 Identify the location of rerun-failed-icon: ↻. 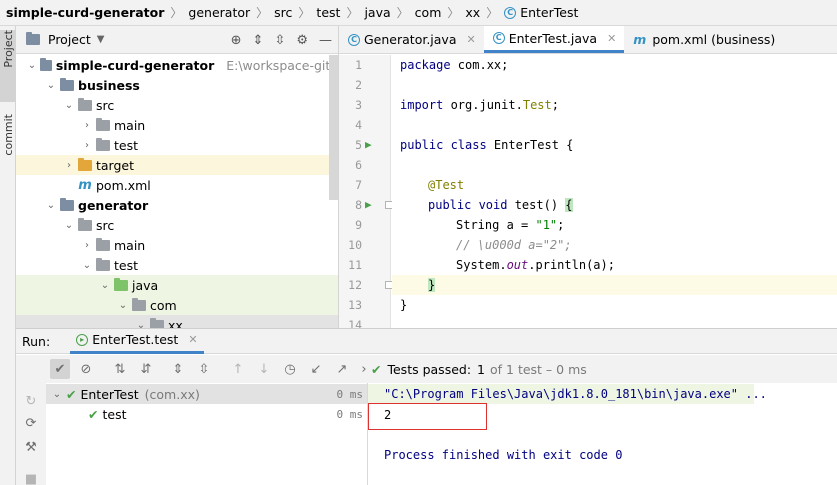
(31, 401).